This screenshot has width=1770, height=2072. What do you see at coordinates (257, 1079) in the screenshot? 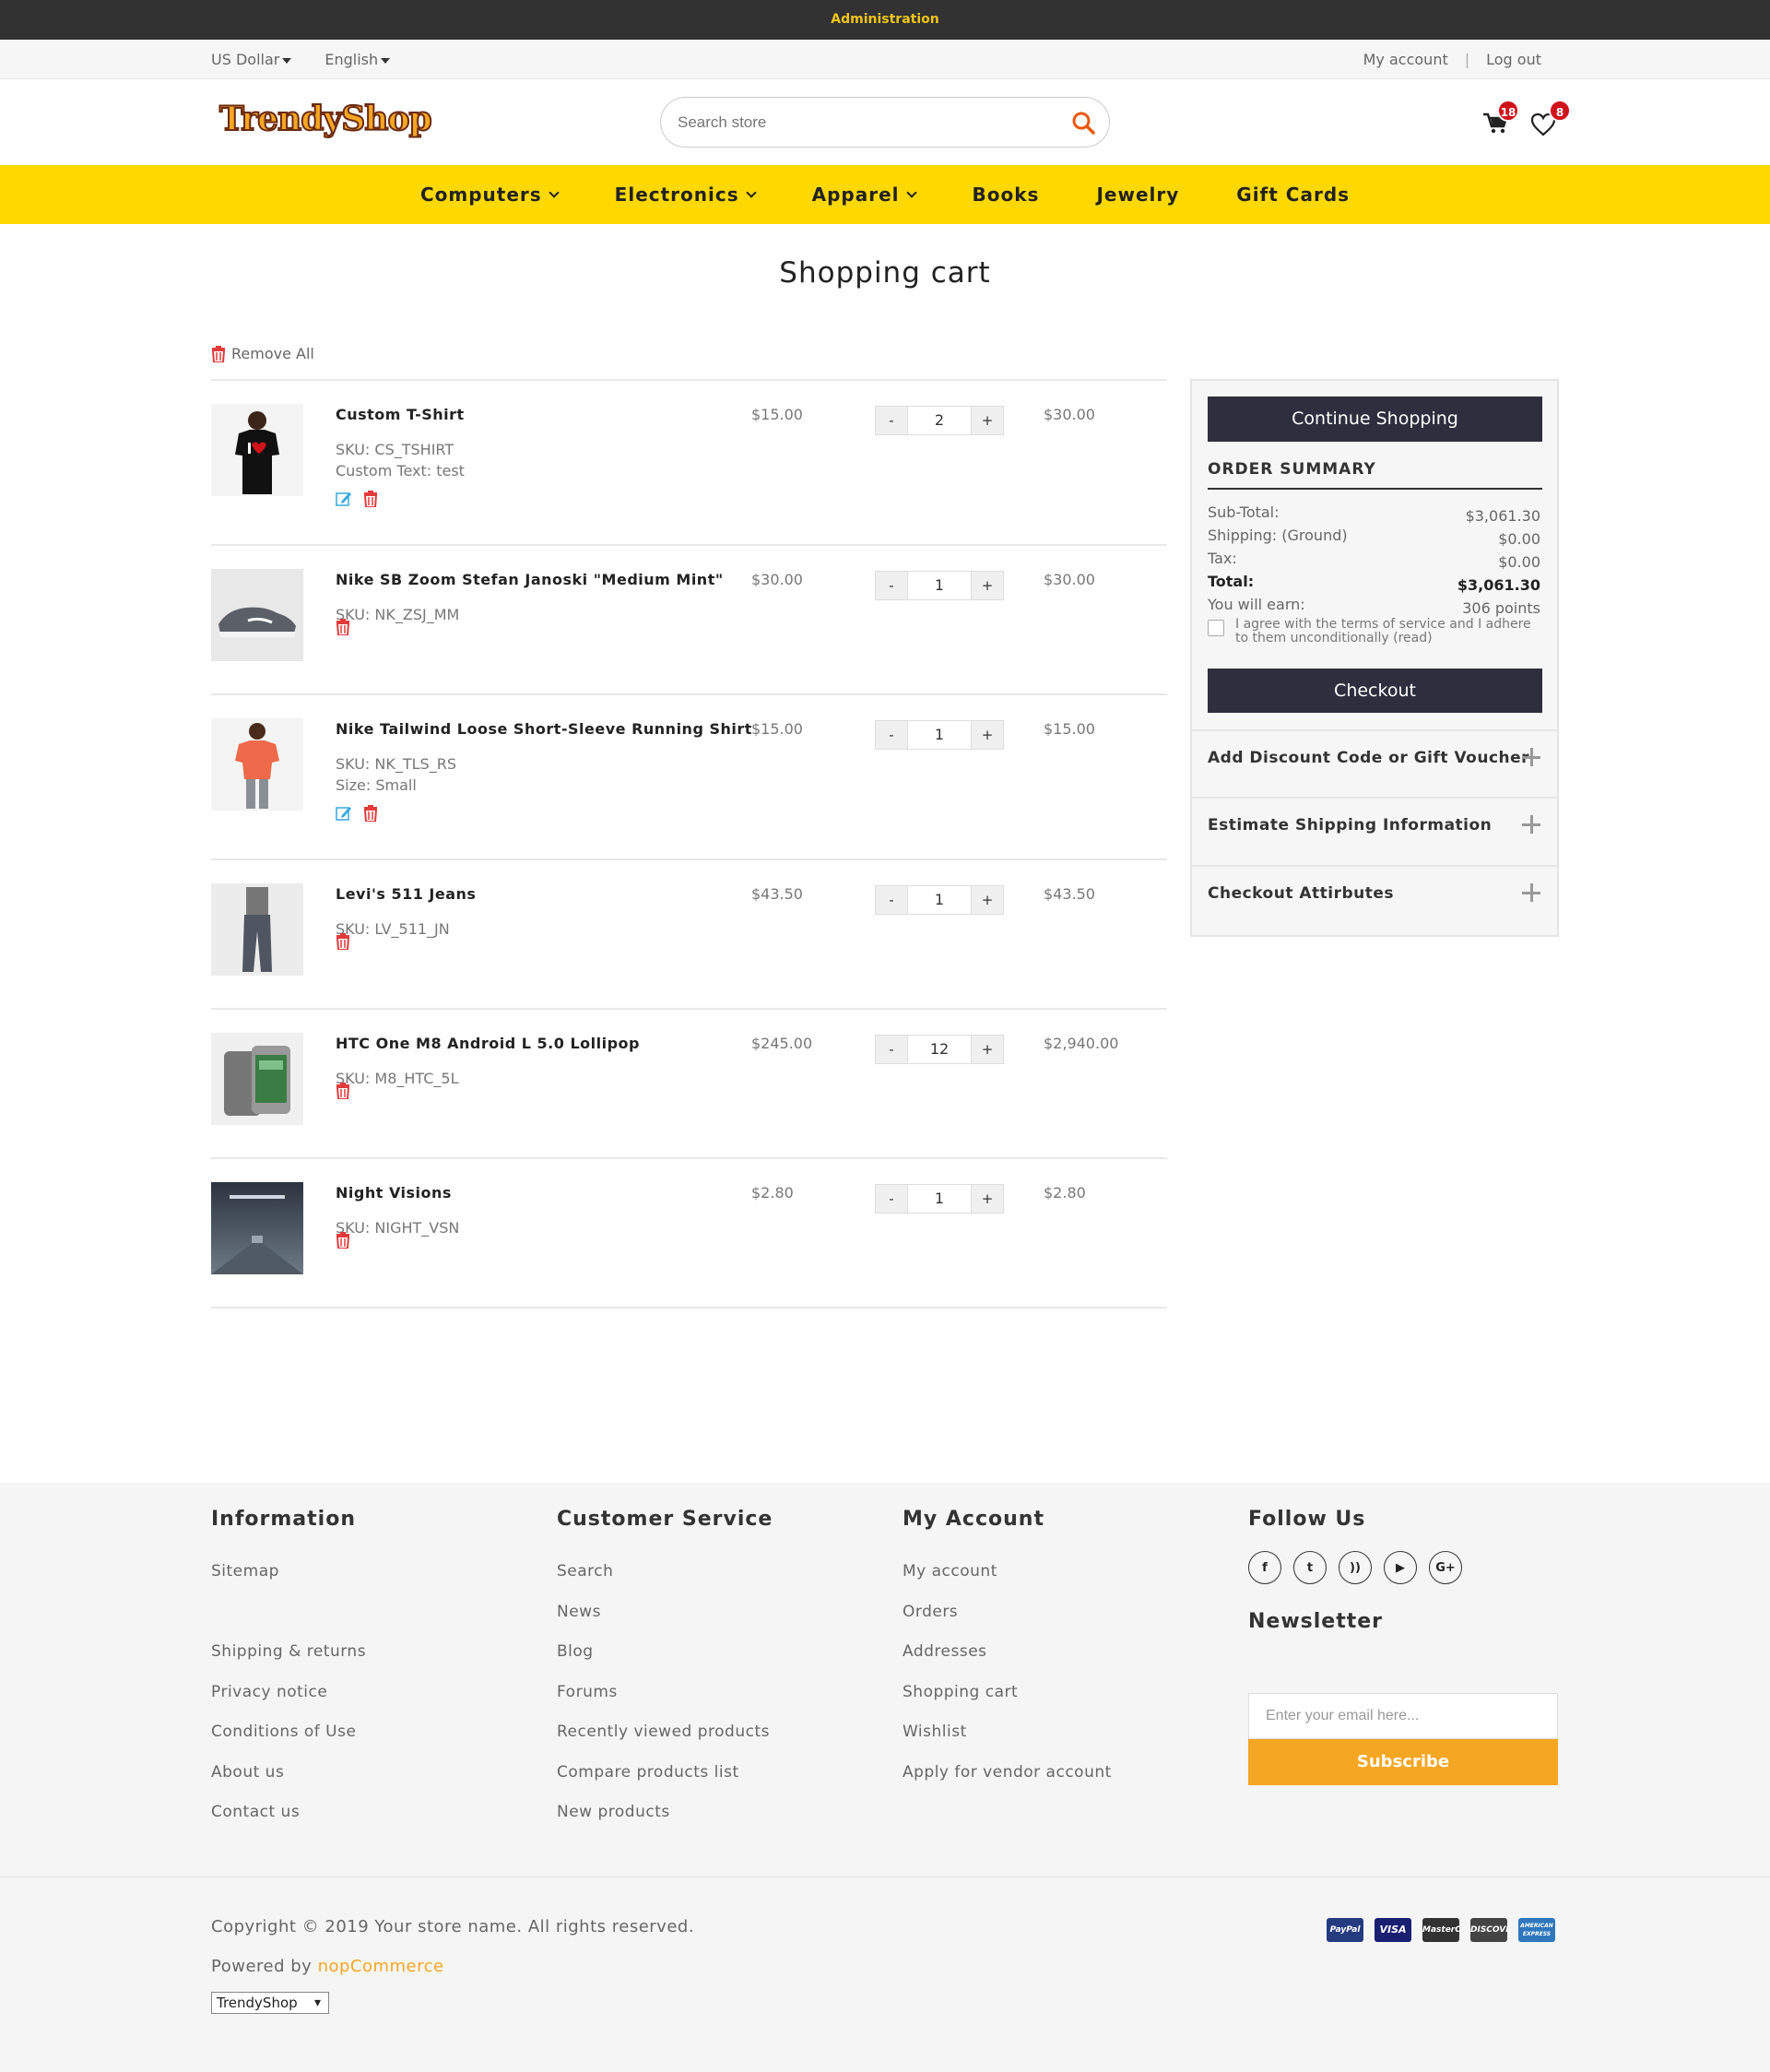
I see `phone-image` at bounding box center [257, 1079].